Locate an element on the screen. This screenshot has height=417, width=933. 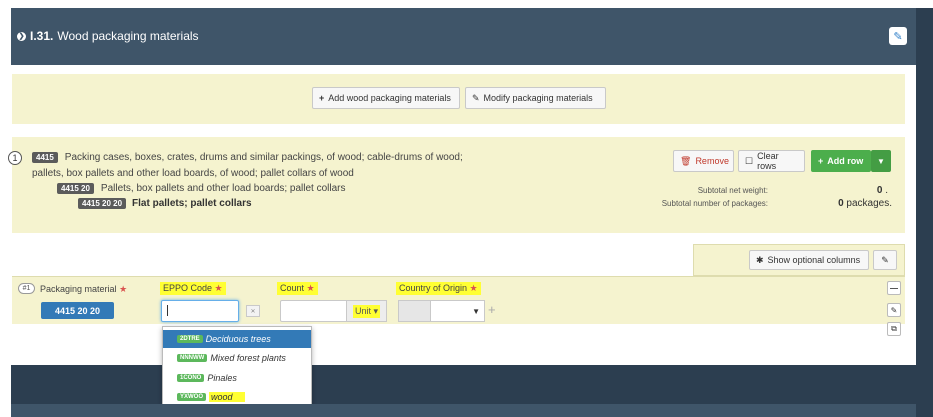
packaging-material-label-text: Packaging material is located at coordinates (78, 289).